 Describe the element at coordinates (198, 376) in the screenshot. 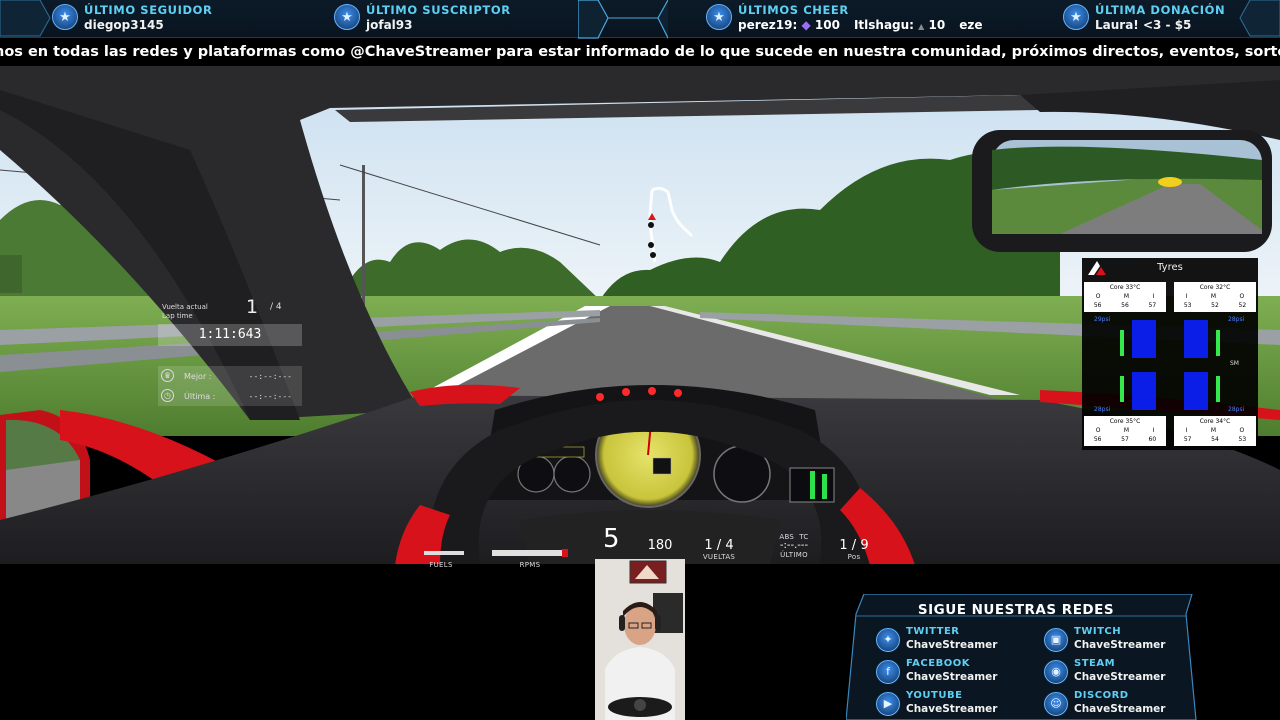

I see `best-lap-label: Mejor :` at that location.